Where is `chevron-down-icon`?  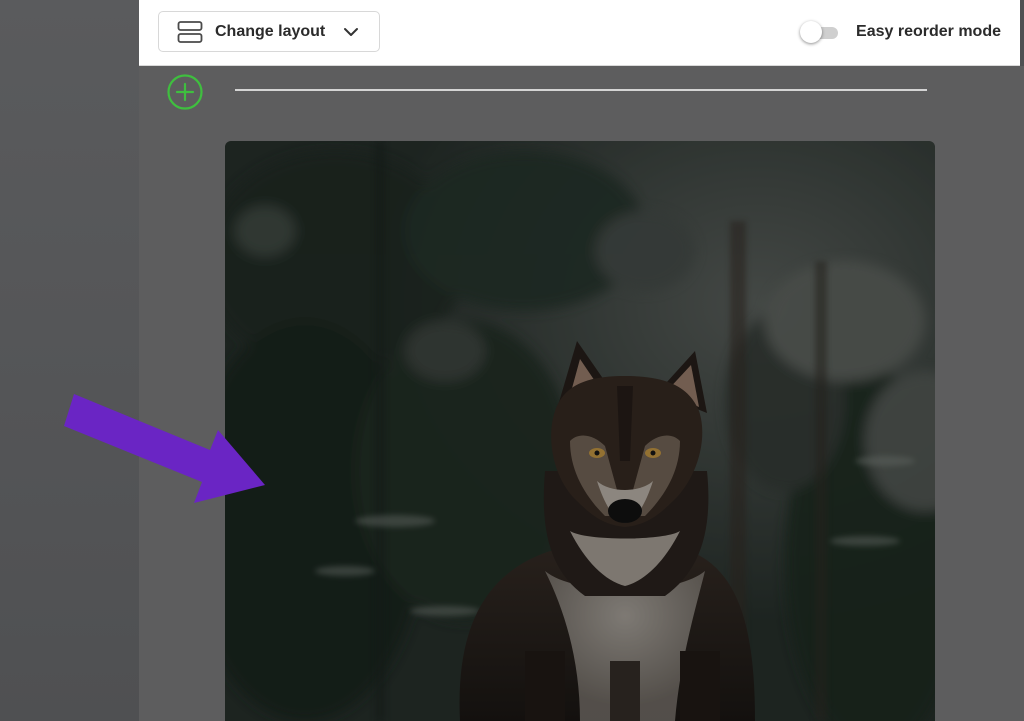 chevron-down-icon is located at coordinates (351, 32).